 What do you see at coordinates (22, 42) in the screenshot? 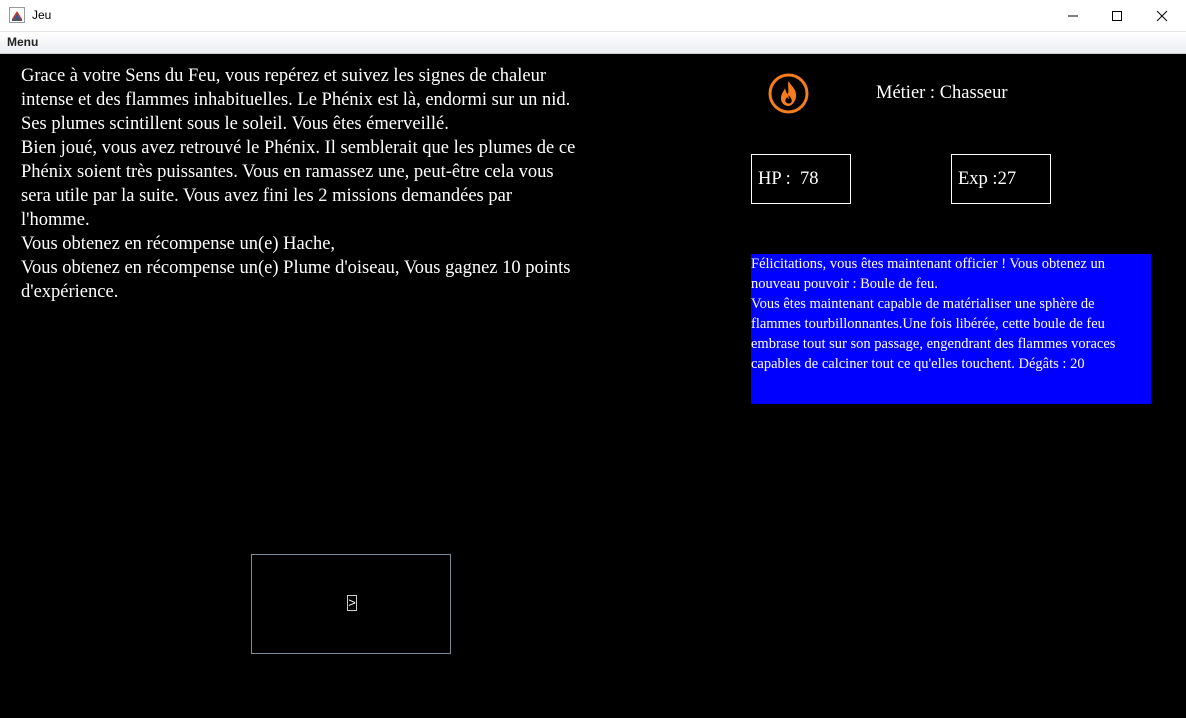
I see `menu-item-menu: Menu` at bounding box center [22, 42].